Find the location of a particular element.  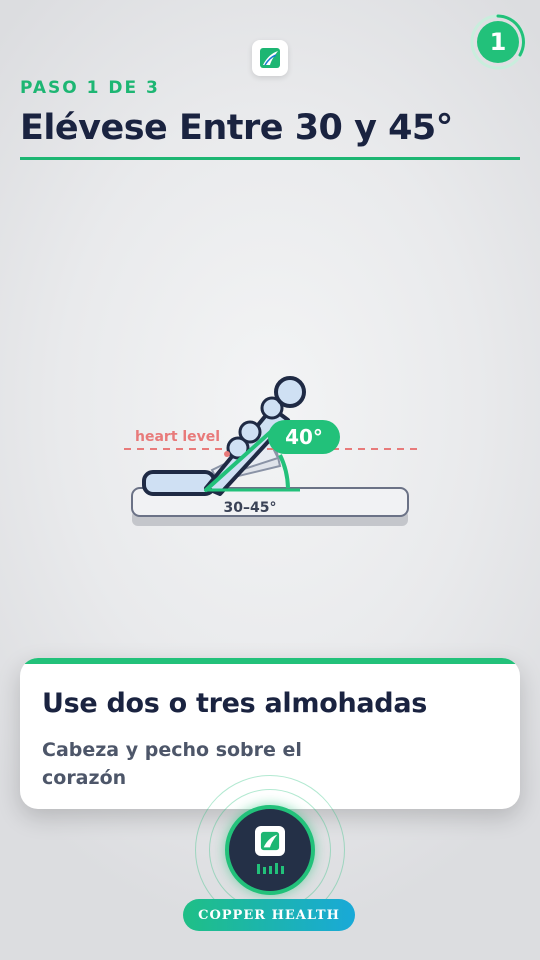

app-logo is located at coordinates (270, 58).